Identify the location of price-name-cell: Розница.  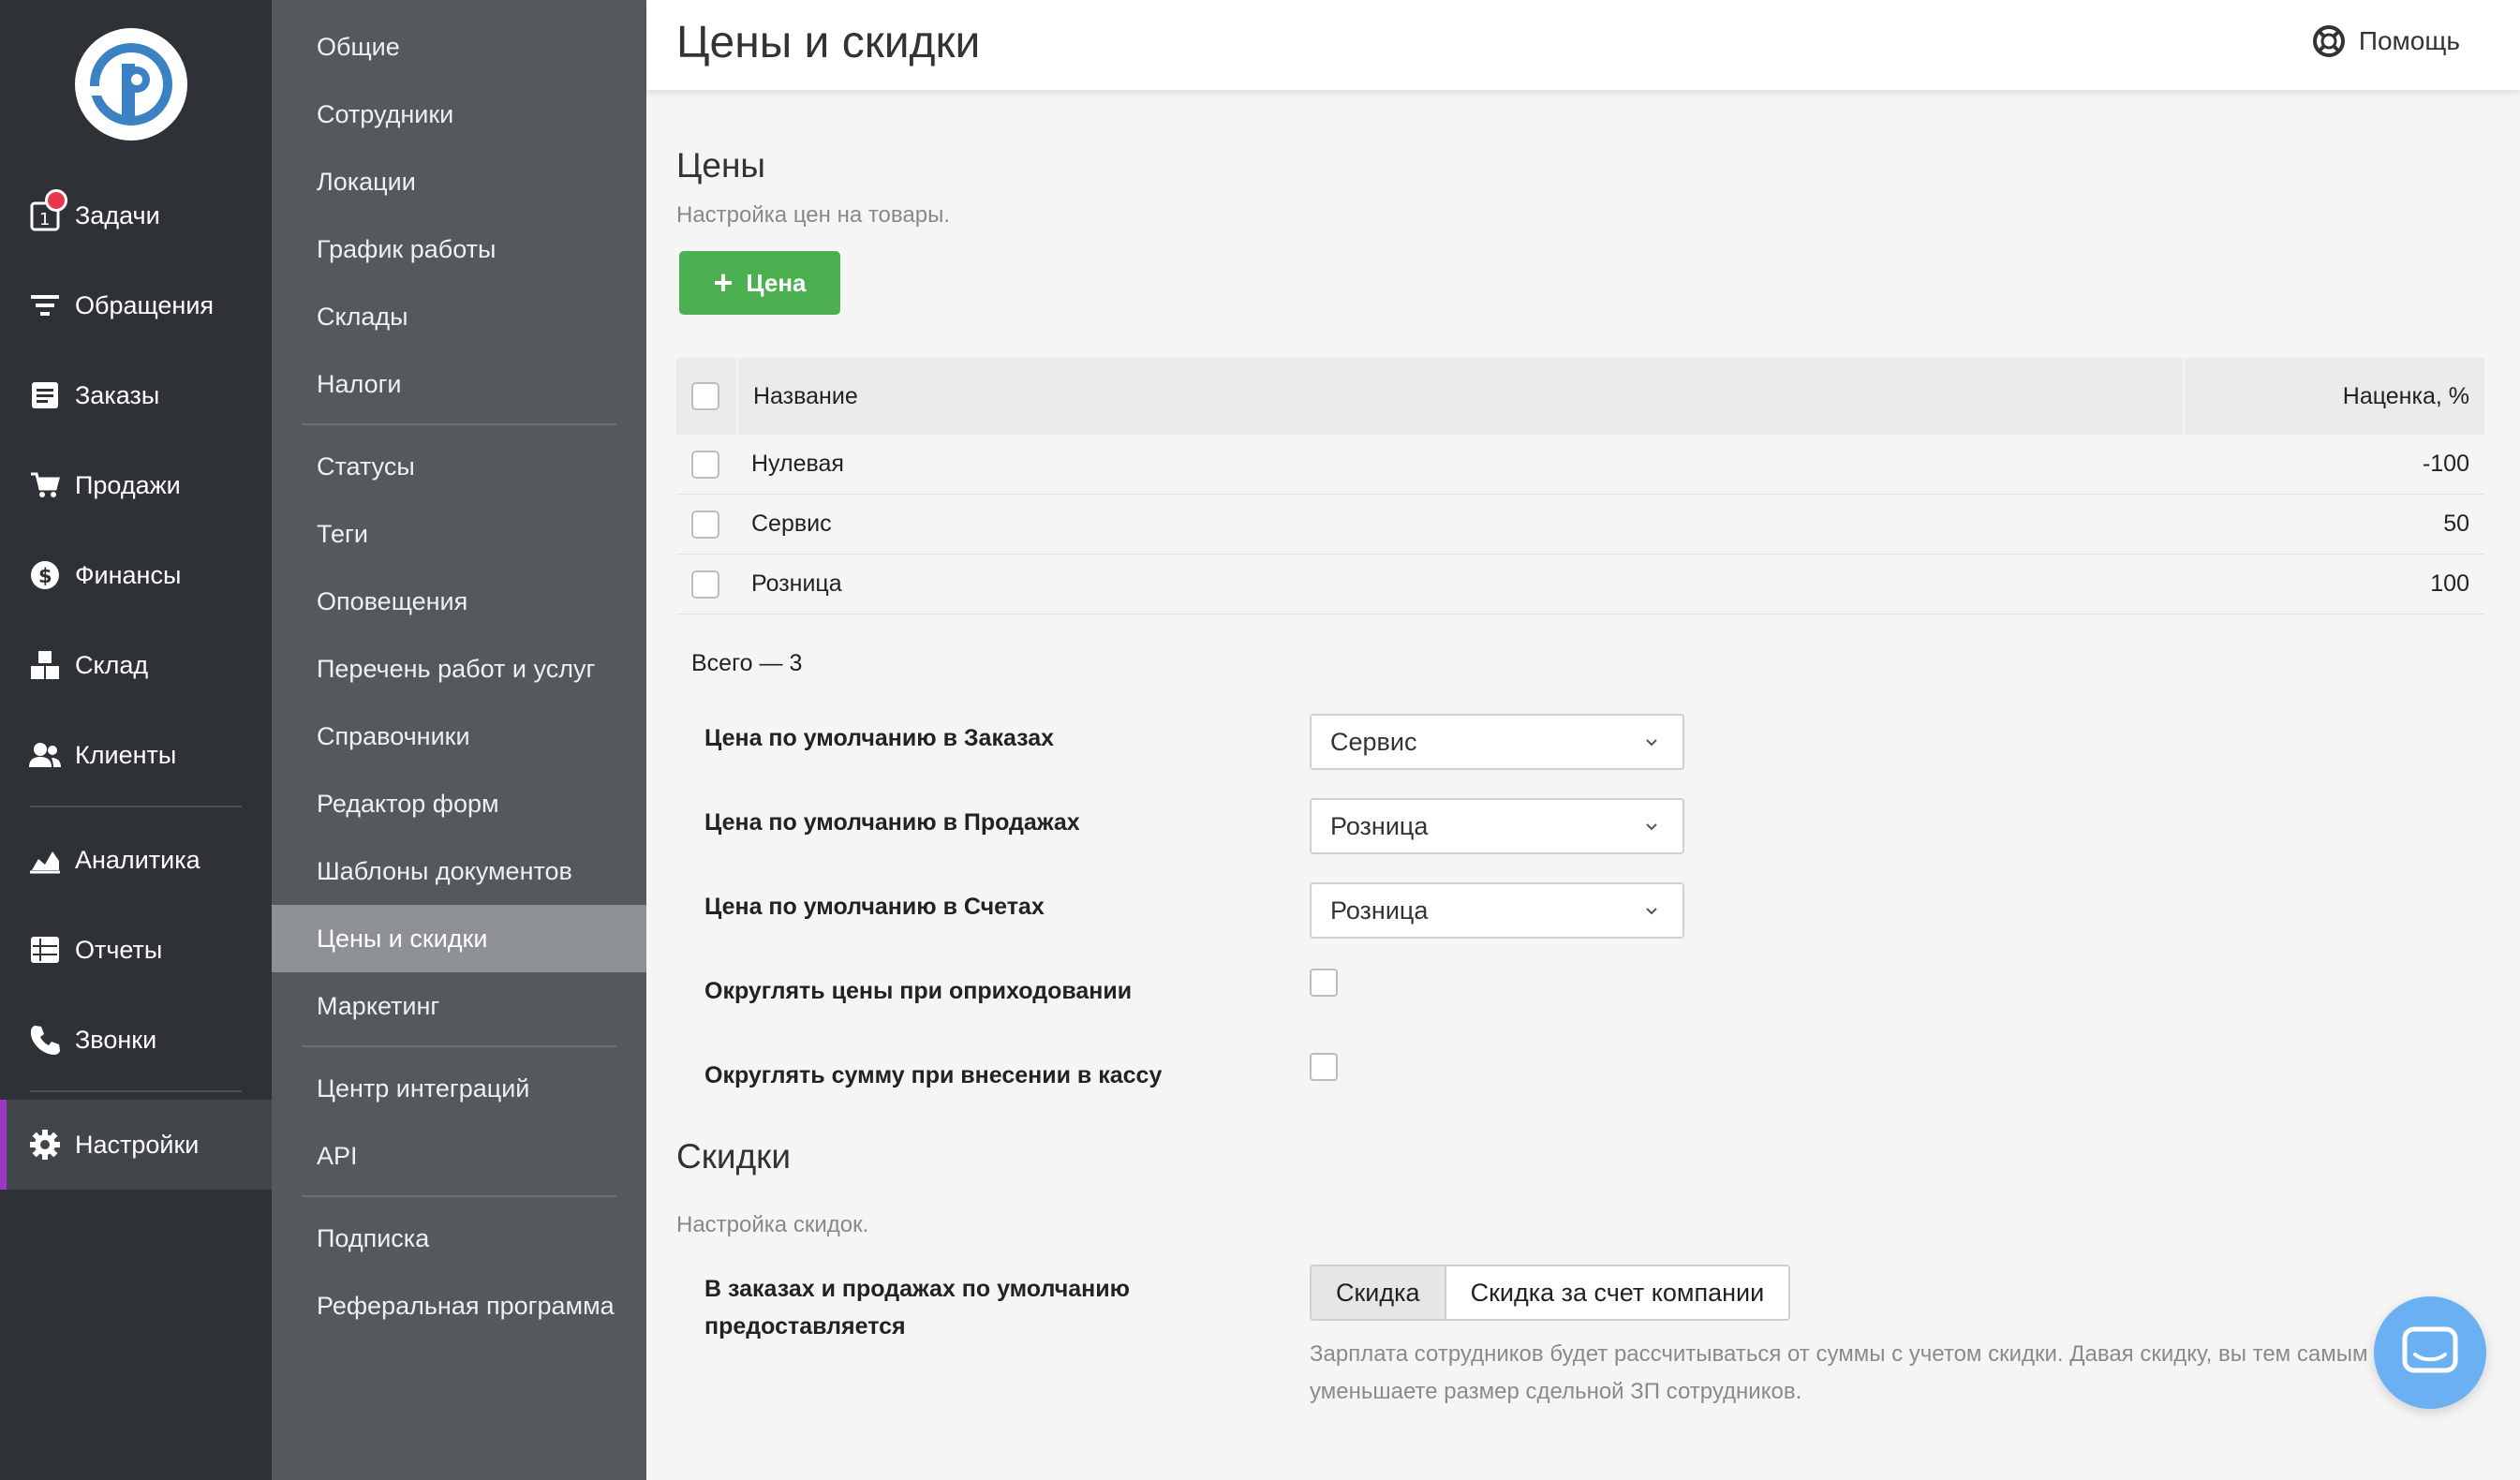
(796, 583).